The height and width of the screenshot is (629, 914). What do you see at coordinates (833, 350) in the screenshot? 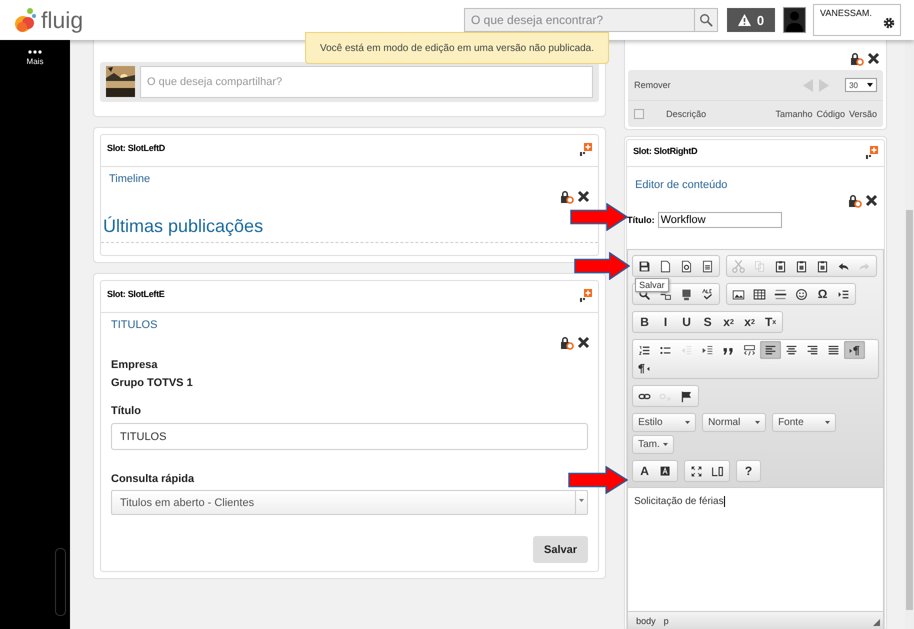
I see `justify-icon` at bounding box center [833, 350].